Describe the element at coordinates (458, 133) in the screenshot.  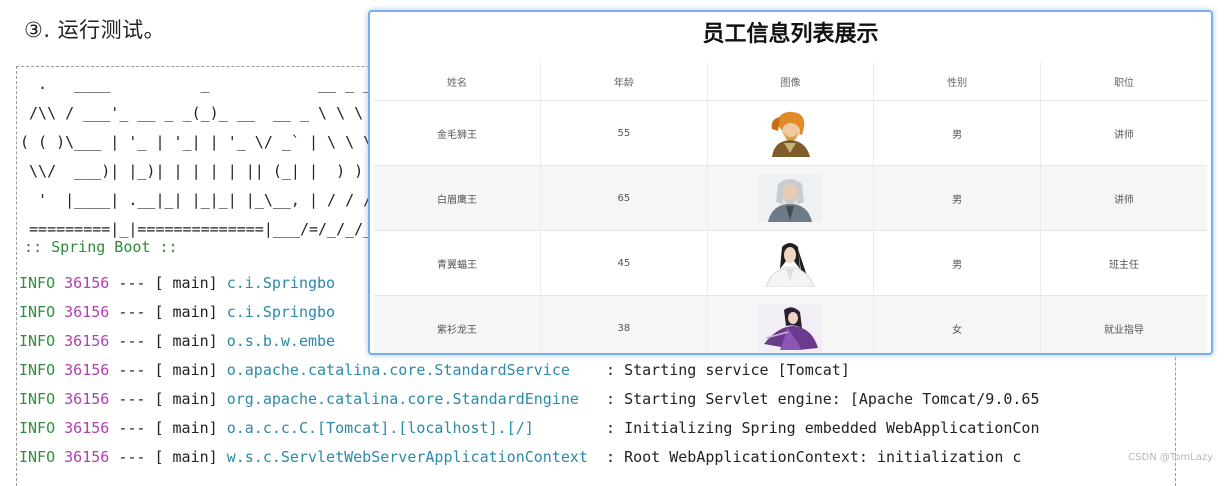
I see `cell-name: 金毛狮王` at that location.